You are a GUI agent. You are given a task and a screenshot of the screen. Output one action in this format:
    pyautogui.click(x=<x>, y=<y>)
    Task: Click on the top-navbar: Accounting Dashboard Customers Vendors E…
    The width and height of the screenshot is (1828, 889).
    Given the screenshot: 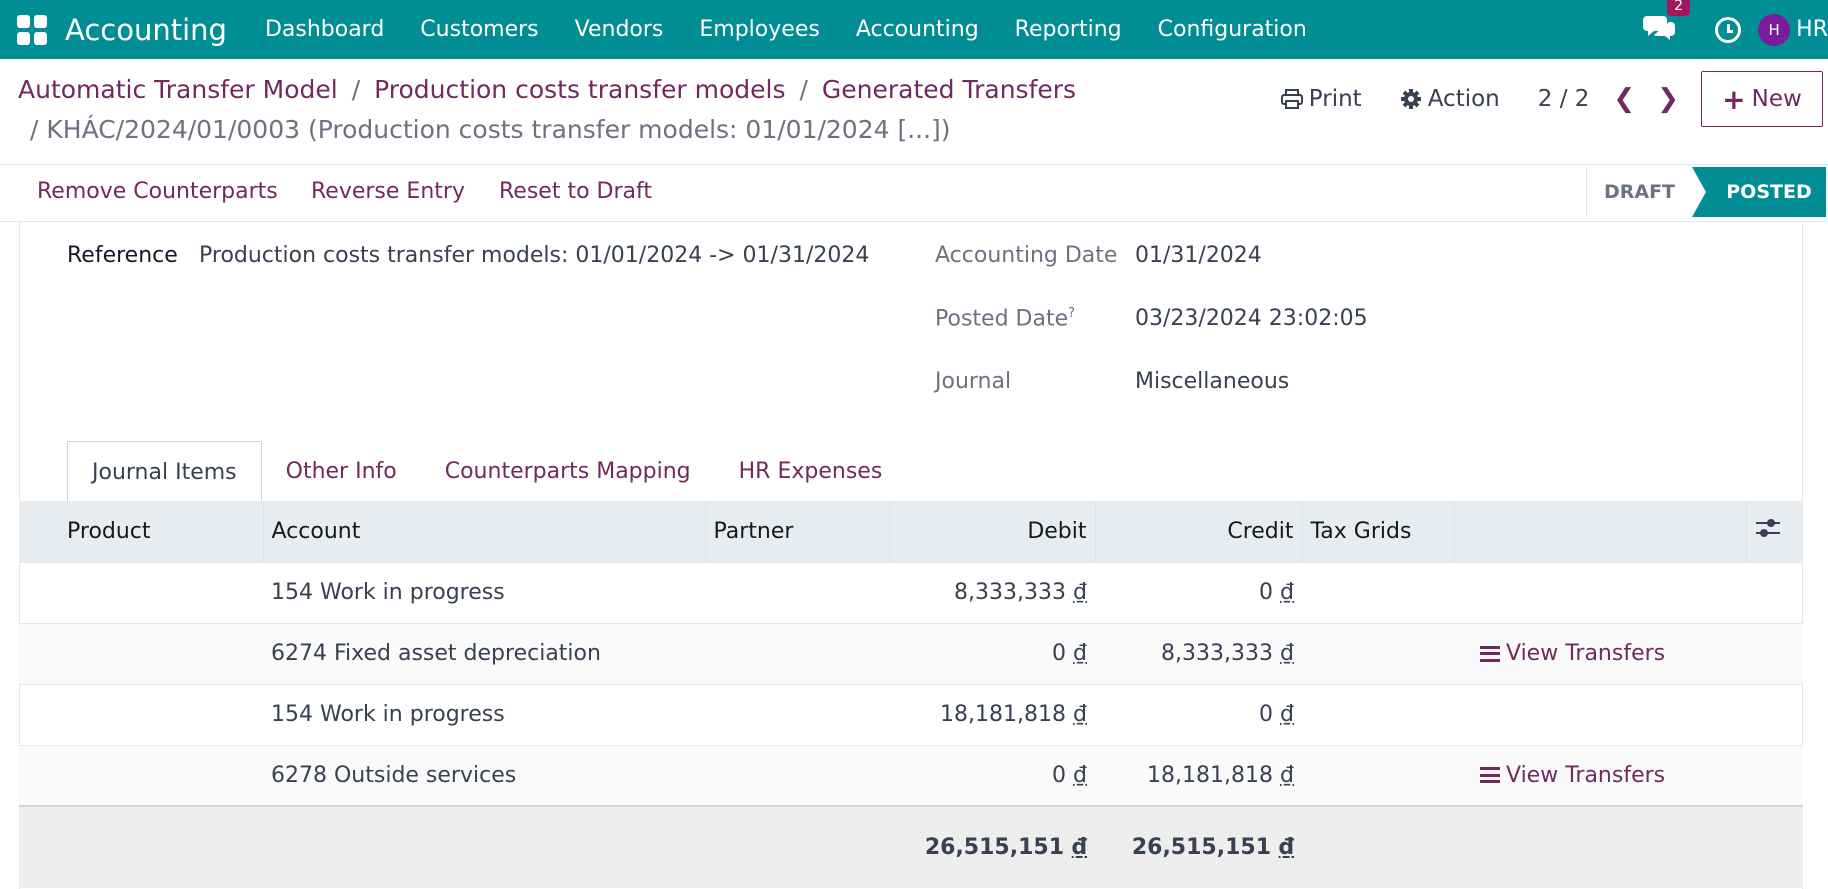 What is the action you would take?
    pyautogui.click(x=914, y=29)
    